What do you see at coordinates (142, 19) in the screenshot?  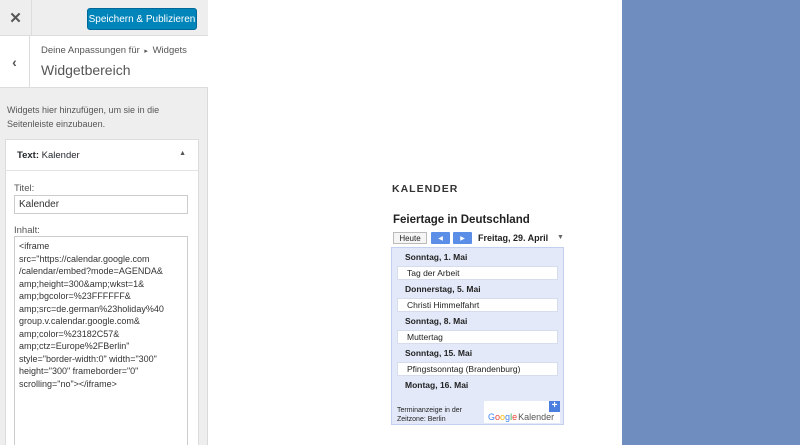 I see `save-publish-button: Speichern & Publizieren` at bounding box center [142, 19].